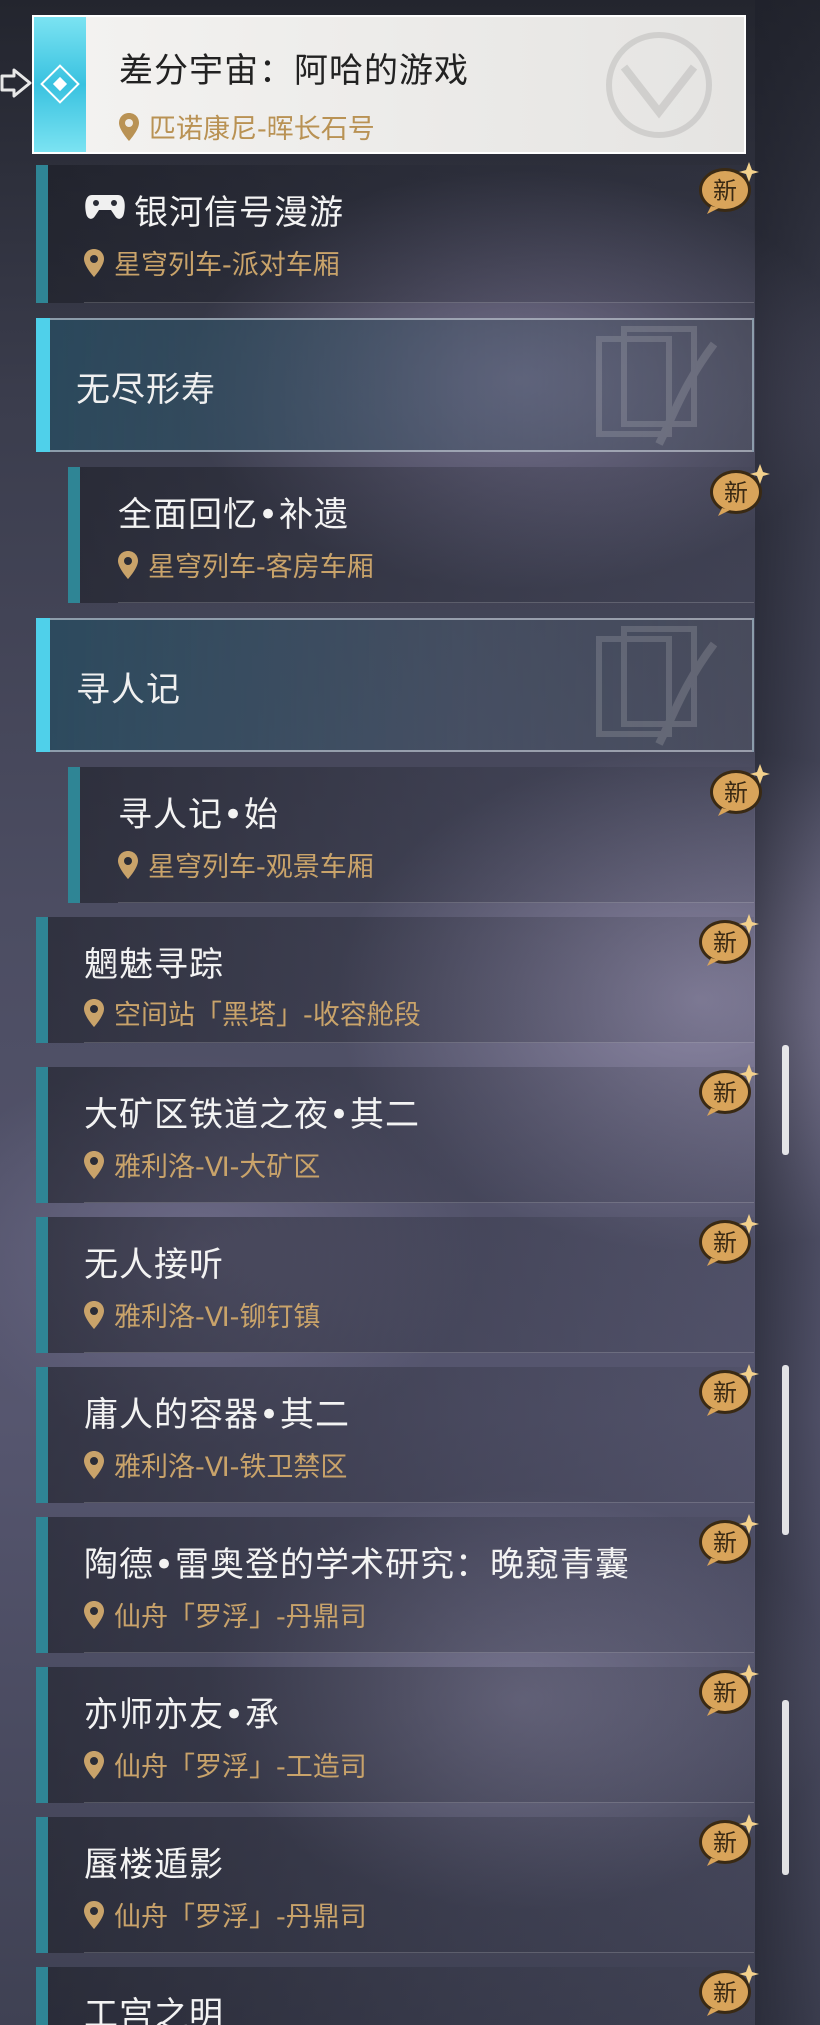 This screenshot has width=820, height=2025. Describe the element at coordinates (234, 515) in the screenshot. I see `quest-title: 全面回忆•补遗` at that location.